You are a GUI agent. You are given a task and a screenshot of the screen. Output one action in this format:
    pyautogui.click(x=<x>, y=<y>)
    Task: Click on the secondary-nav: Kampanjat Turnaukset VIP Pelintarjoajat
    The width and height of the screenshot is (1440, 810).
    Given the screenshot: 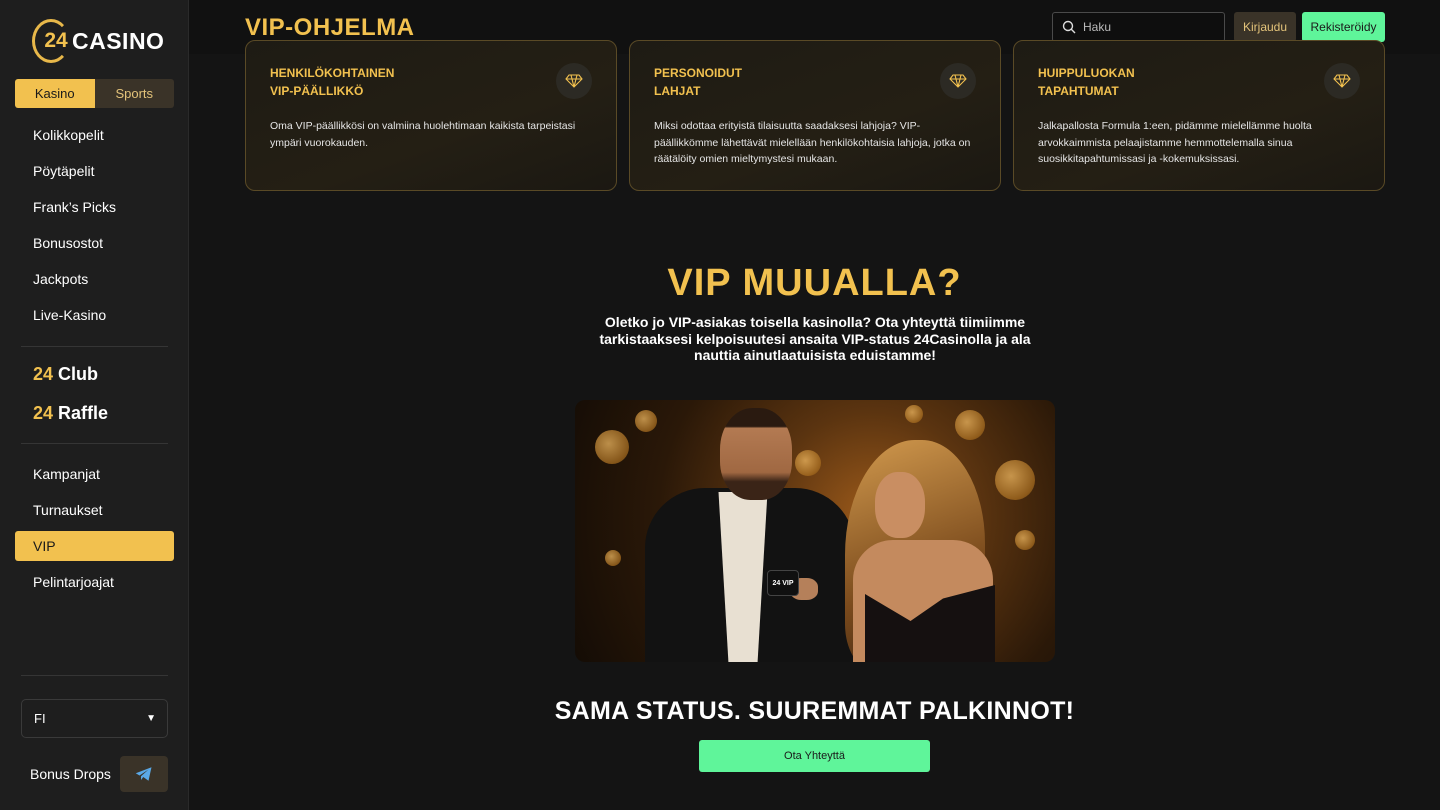 What is the action you would take?
    pyautogui.click(x=94, y=531)
    